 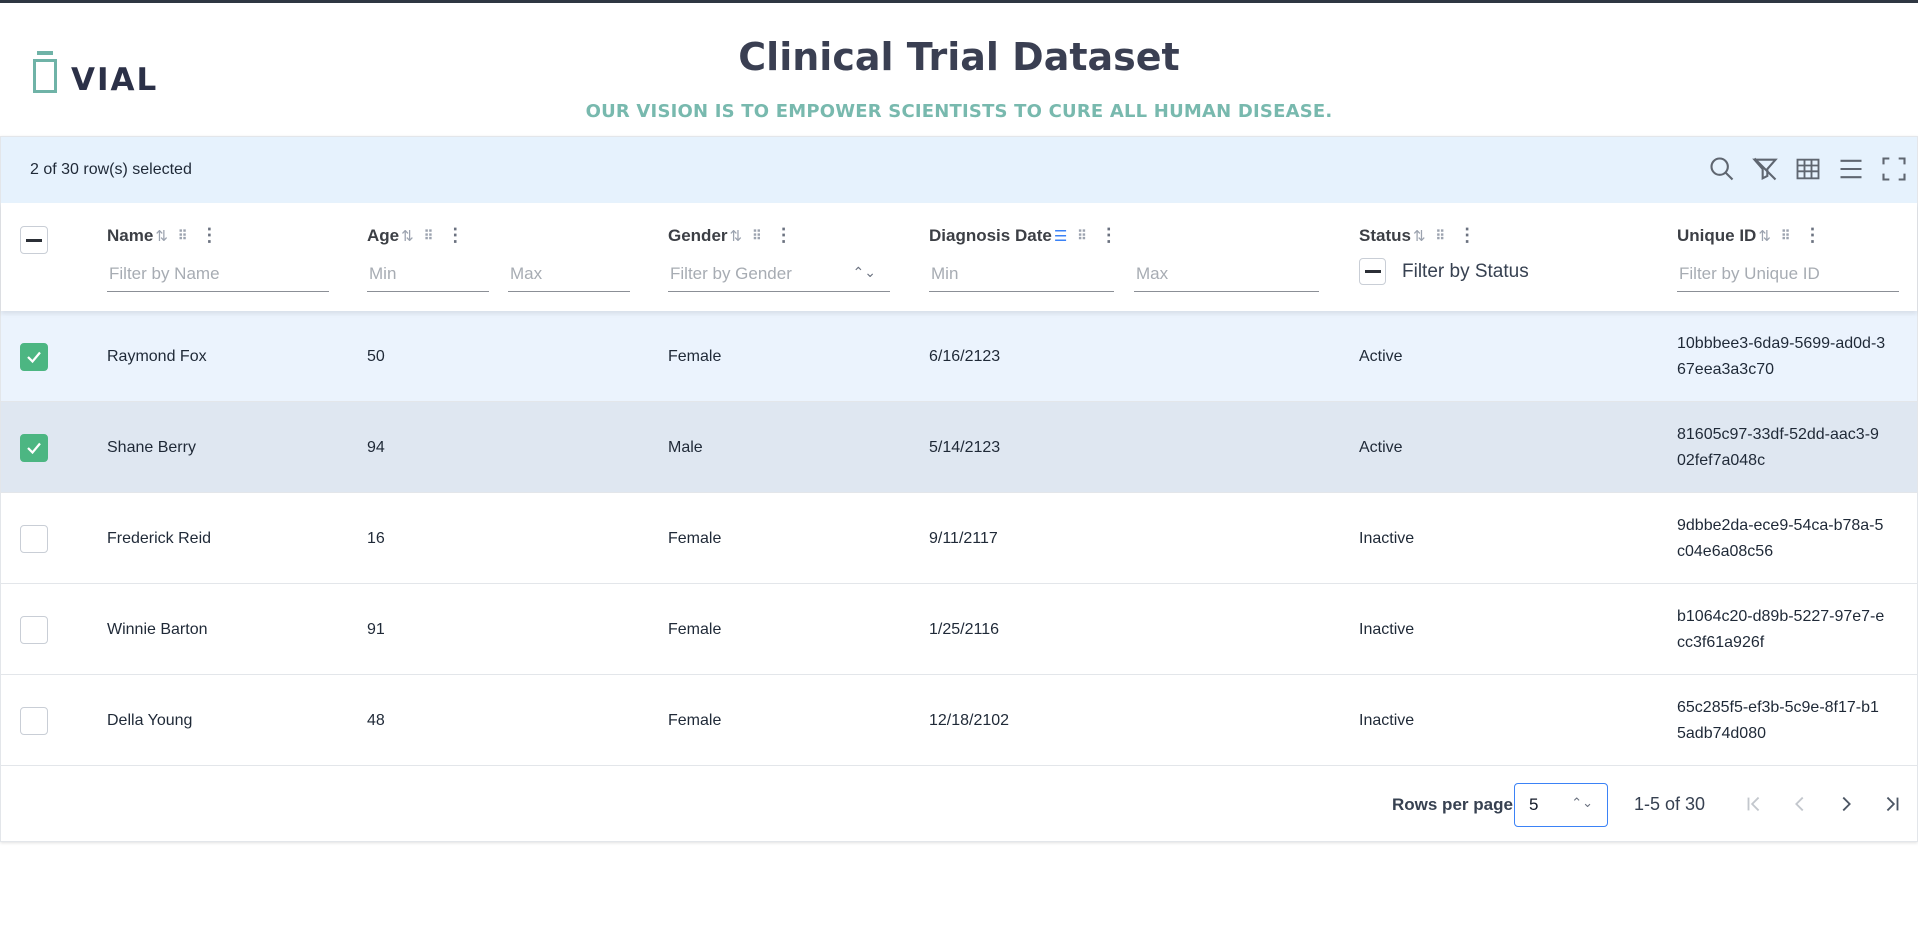 I want to click on name-filter-input: Filter by Name, so click(x=218, y=275).